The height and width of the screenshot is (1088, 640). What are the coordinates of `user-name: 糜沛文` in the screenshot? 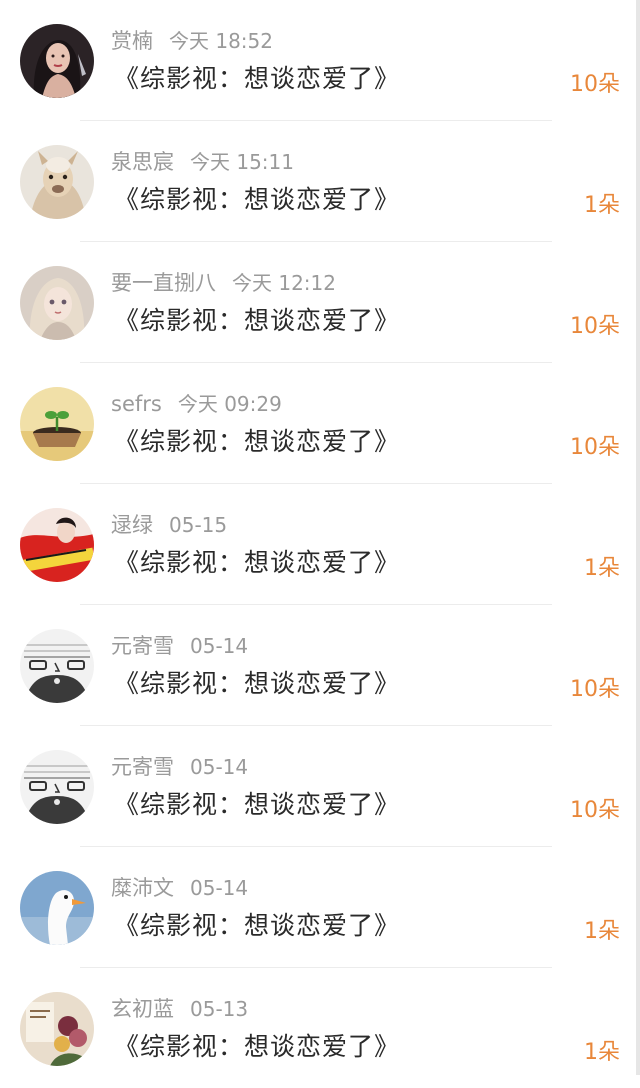 It's located at (142, 888).